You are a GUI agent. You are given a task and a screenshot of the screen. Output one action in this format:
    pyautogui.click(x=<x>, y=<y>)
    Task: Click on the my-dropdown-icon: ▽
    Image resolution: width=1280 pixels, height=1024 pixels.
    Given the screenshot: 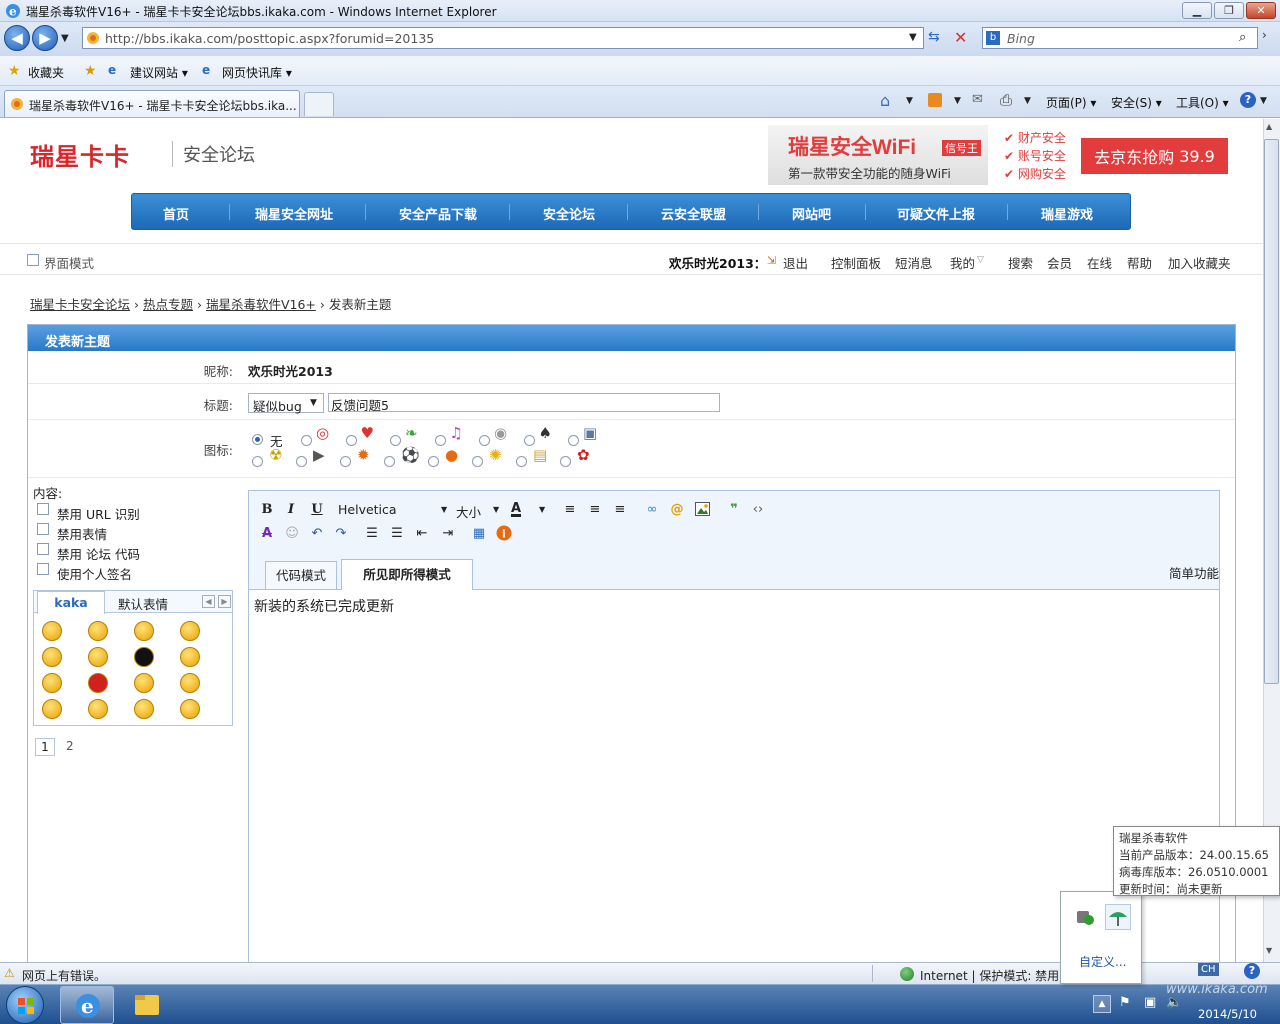 What is the action you would take?
    pyautogui.click(x=980, y=260)
    